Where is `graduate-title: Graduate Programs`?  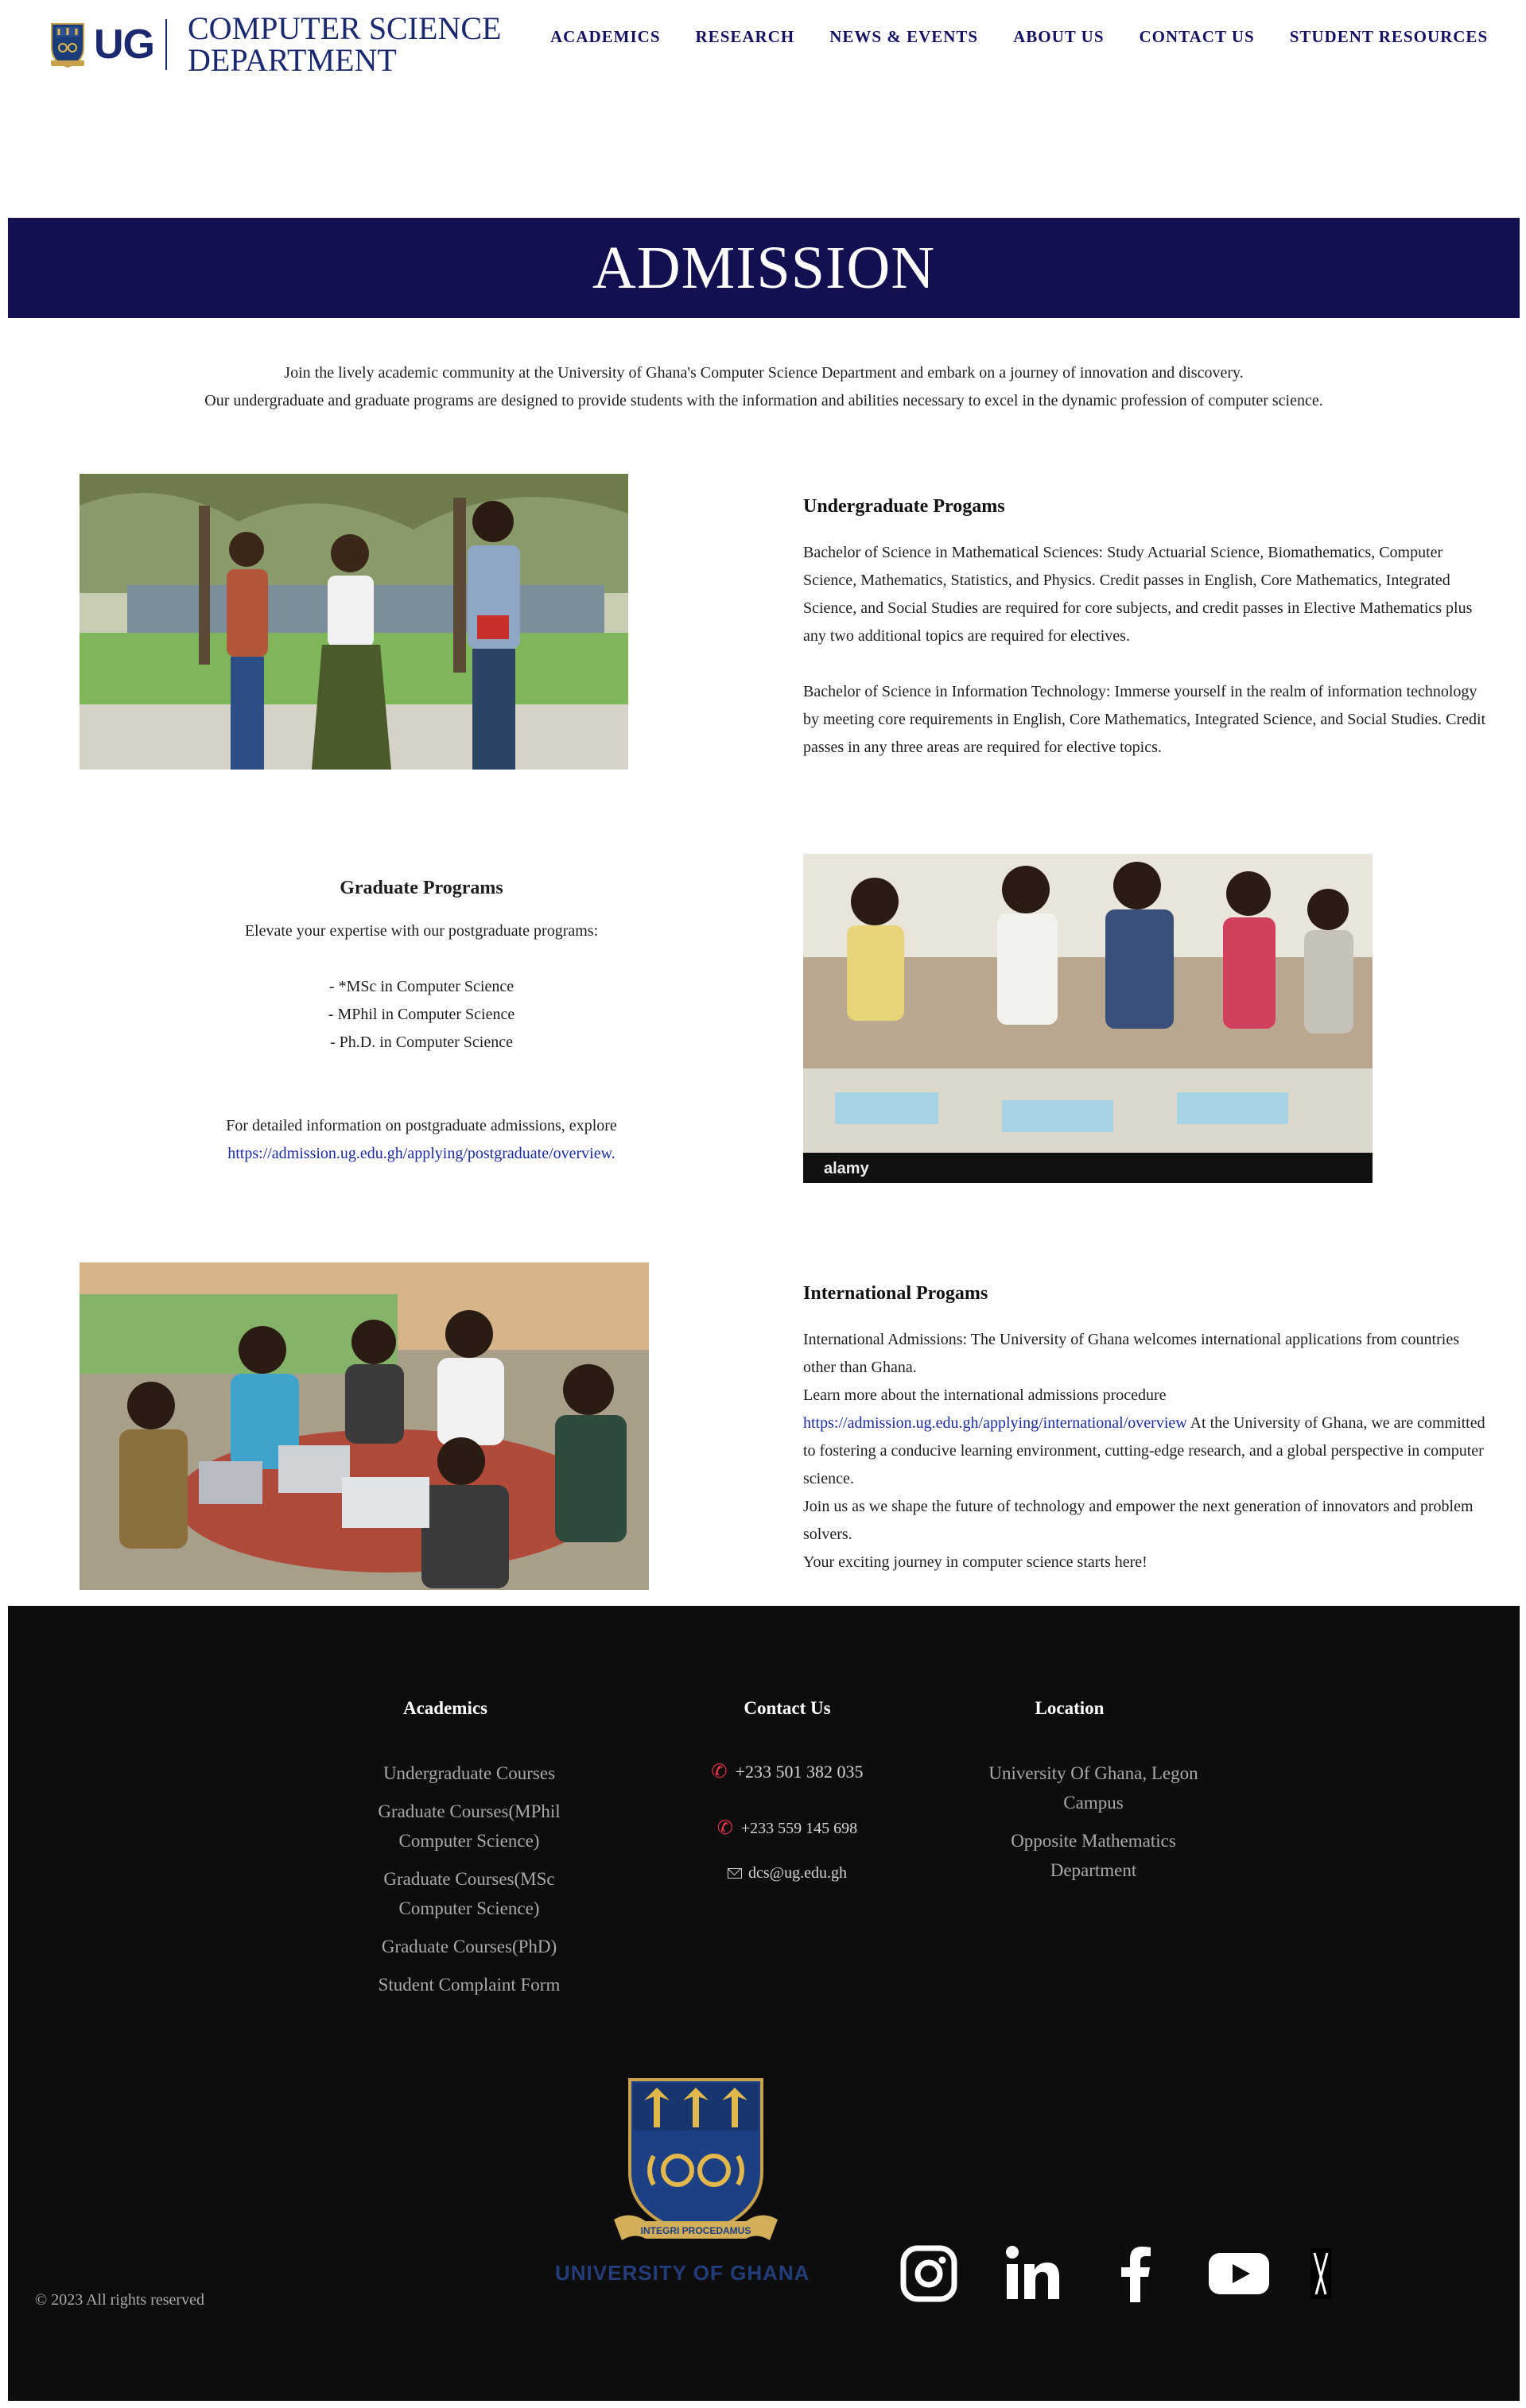 graduate-title: Graduate Programs is located at coordinates (422, 888).